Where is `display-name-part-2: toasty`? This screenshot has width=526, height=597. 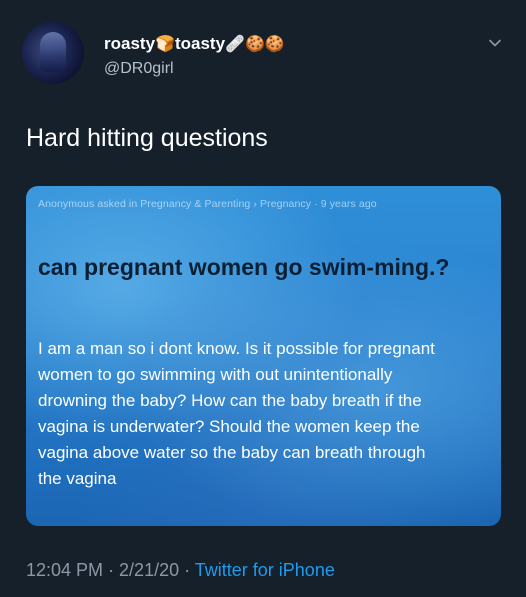
display-name-part-2: toasty is located at coordinates (200, 43).